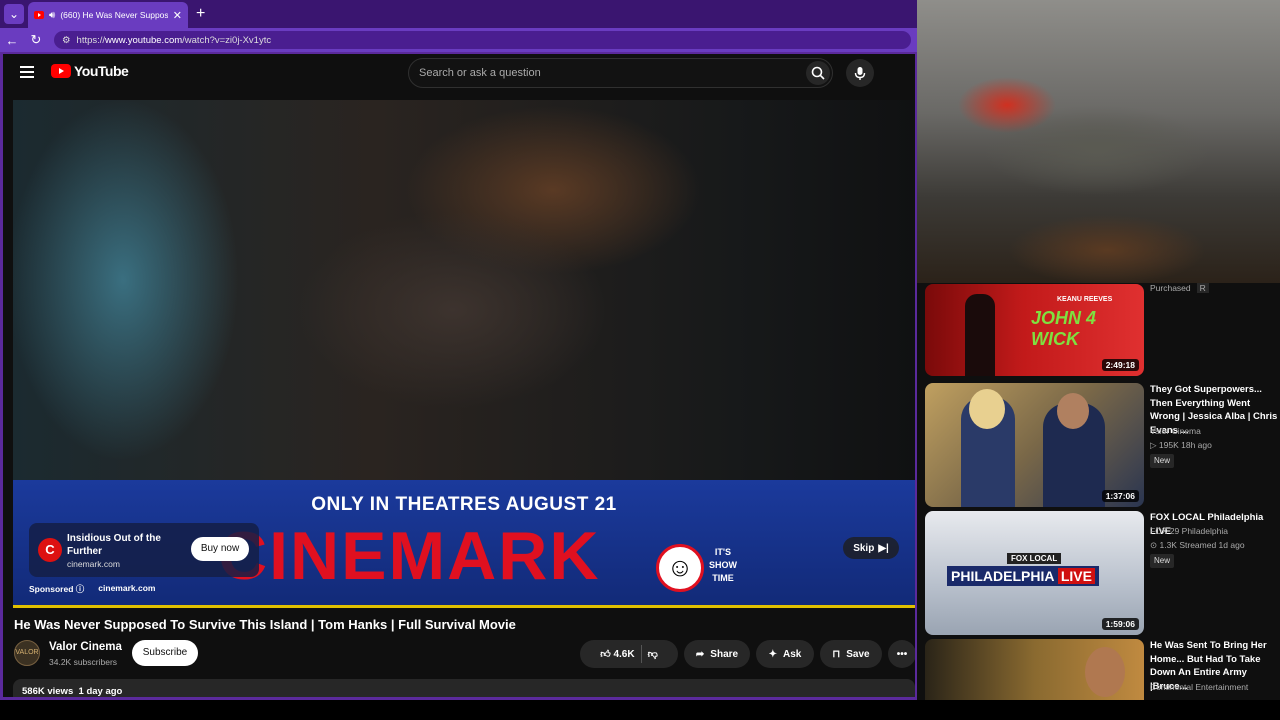 The image size is (1280, 720). I want to click on more-actions-icon: •••, so click(901, 654).